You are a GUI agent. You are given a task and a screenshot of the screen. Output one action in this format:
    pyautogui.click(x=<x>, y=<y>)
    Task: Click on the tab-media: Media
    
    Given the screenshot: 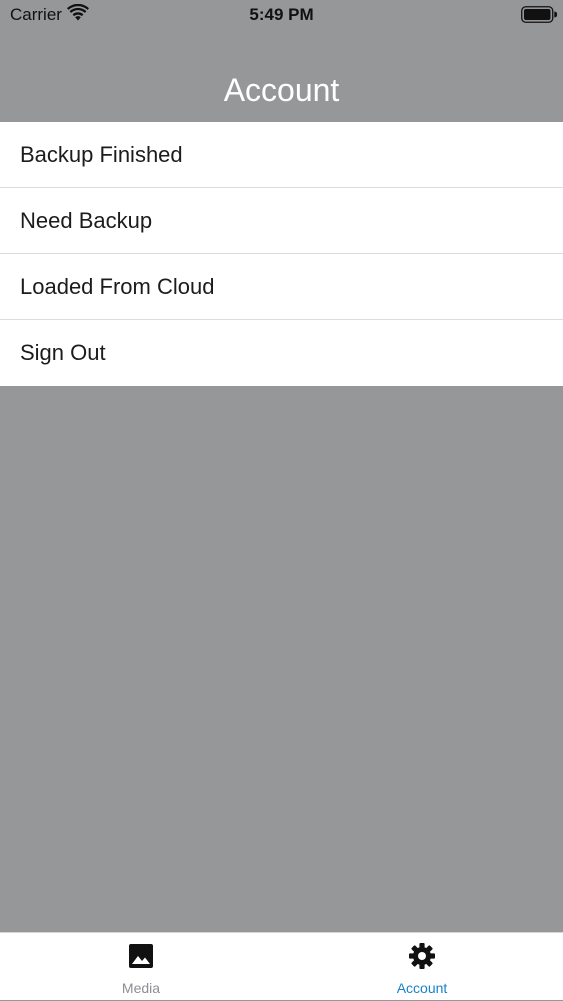 What is the action you would take?
    pyautogui.click(x=141, y=967)
    